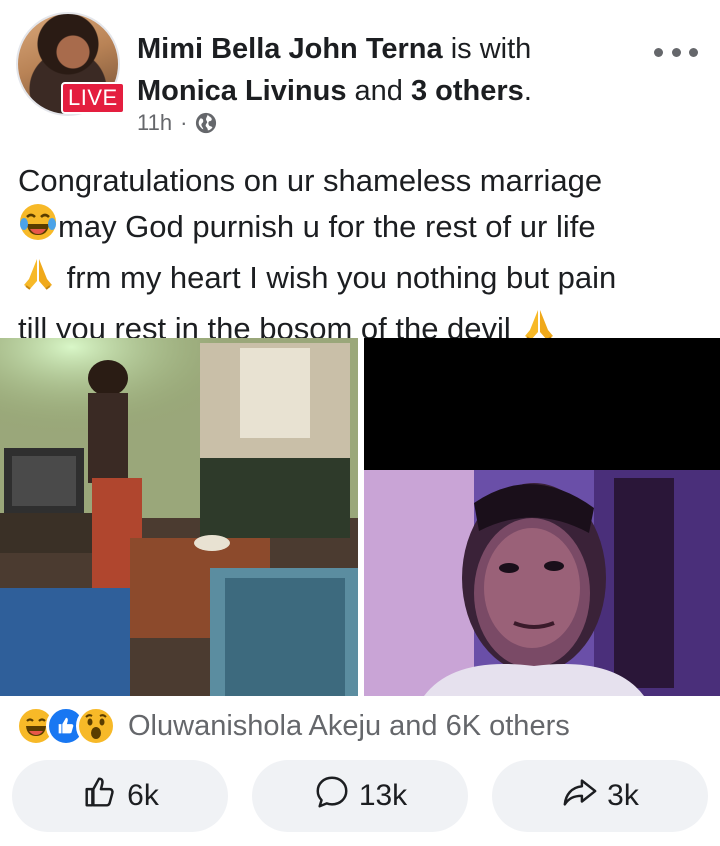 The height and width of the screenshot is (846, 720). Describe the element at coordinates (491, 49) in the screenshot. I see `with-text: is with` at that location.